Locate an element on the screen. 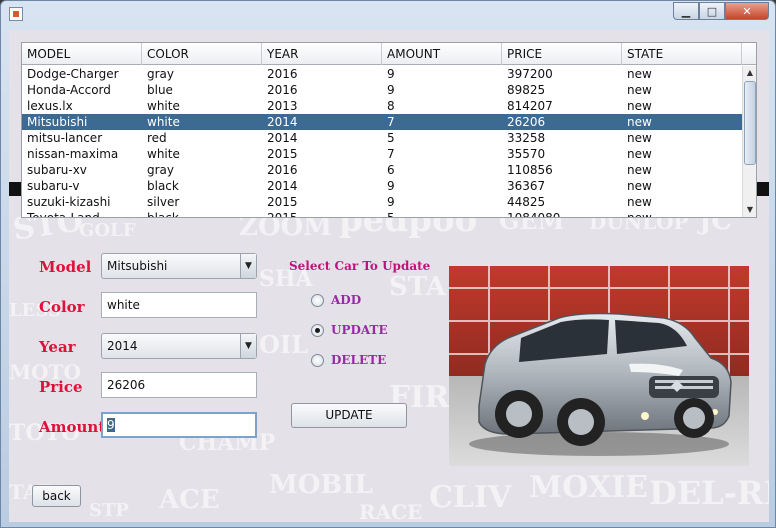 The height and width of the screenshot is (528, 776). price-label: Price is located at coordinates (61, 387).